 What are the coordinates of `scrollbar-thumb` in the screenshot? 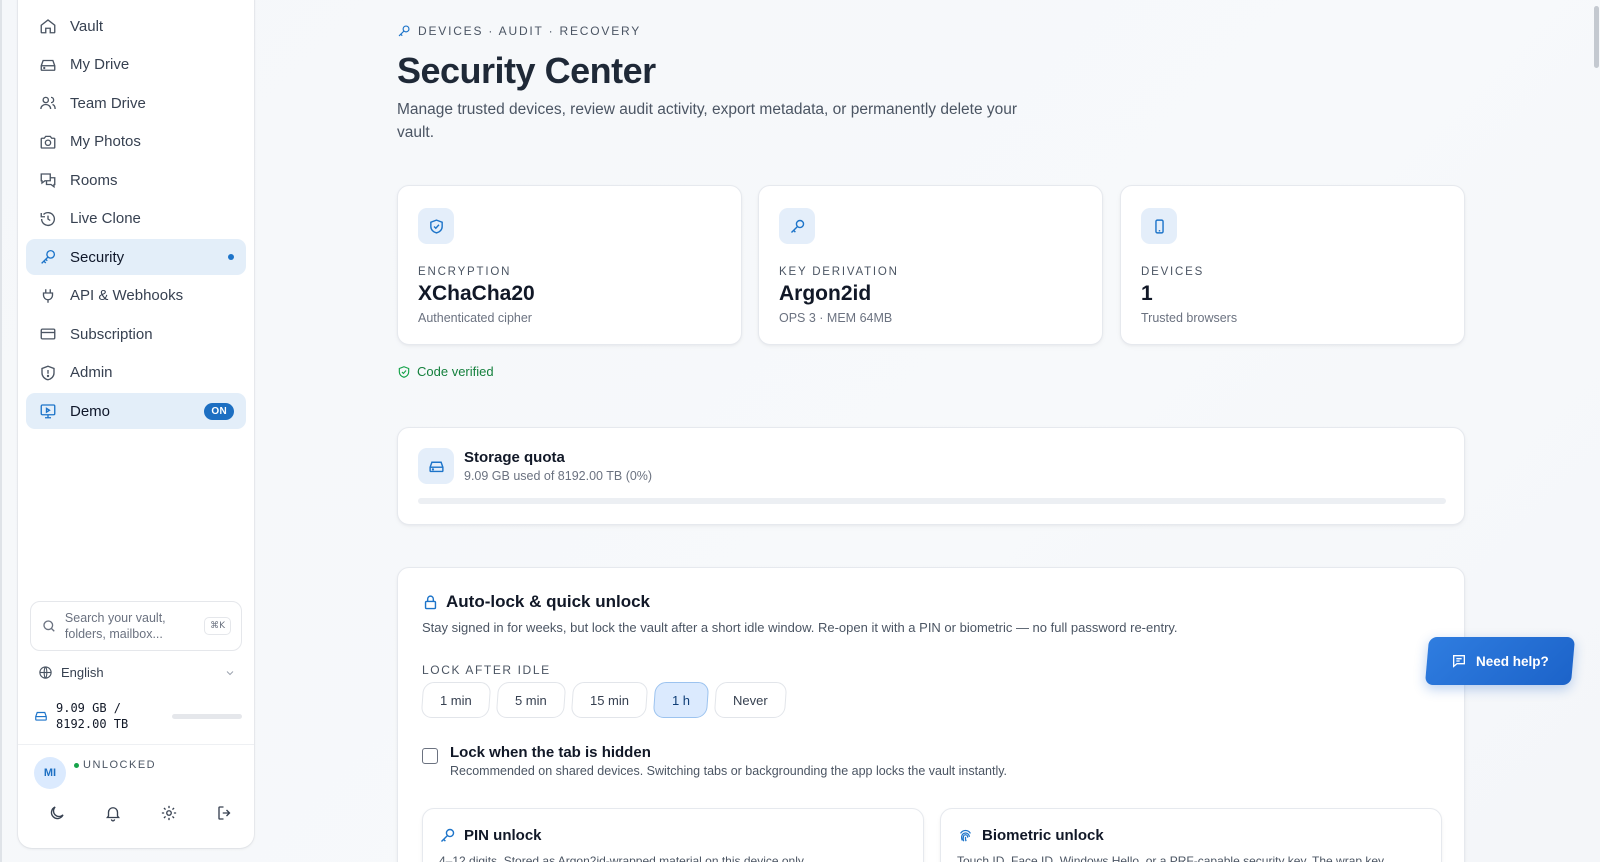 It's located at (1596, 37).